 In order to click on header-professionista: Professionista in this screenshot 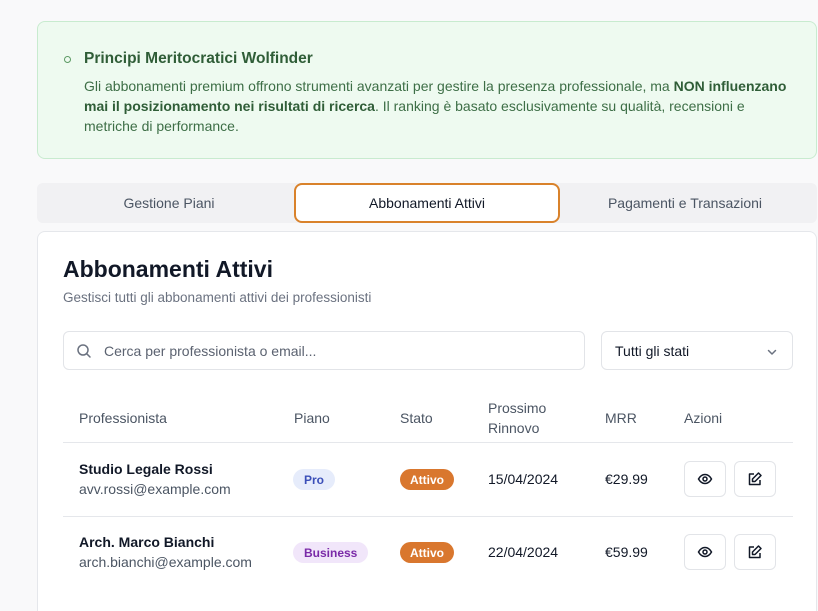, I will do `click(123, 418)`.